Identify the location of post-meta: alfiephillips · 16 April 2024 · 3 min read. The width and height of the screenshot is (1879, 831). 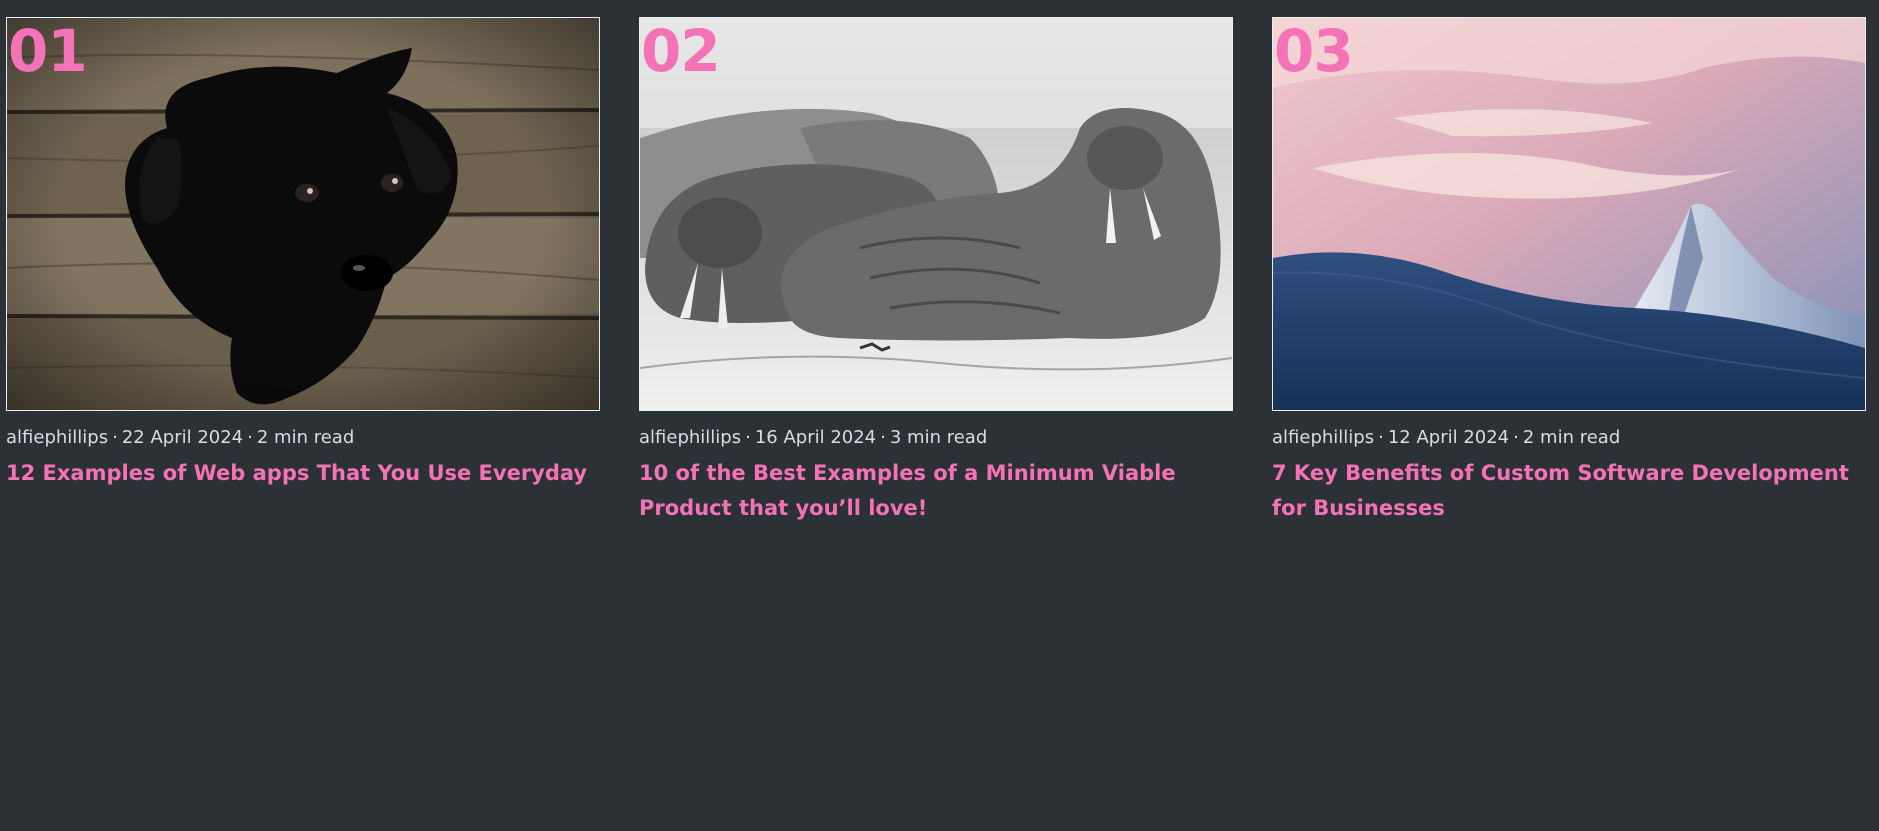
(936, 438).